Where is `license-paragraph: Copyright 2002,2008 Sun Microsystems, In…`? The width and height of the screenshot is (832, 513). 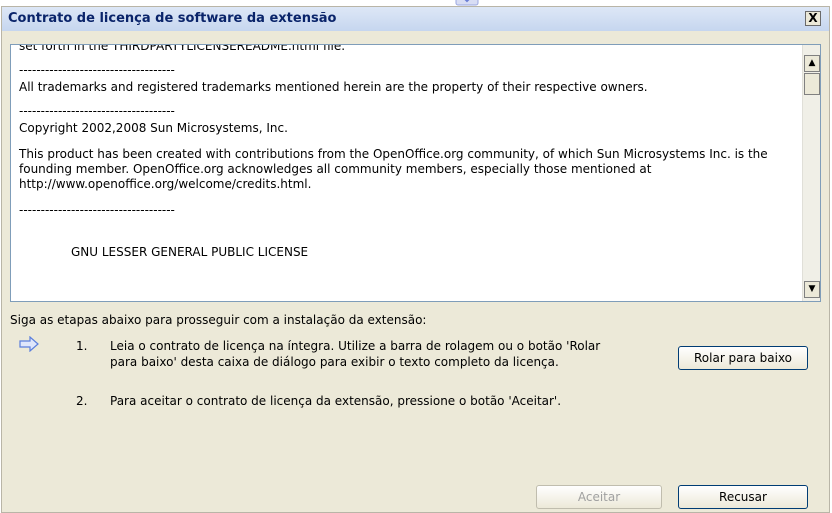
license-paragraph: Copyright 2002,2008 Sun Microsystems, In… is located at coordinates (153, 128).